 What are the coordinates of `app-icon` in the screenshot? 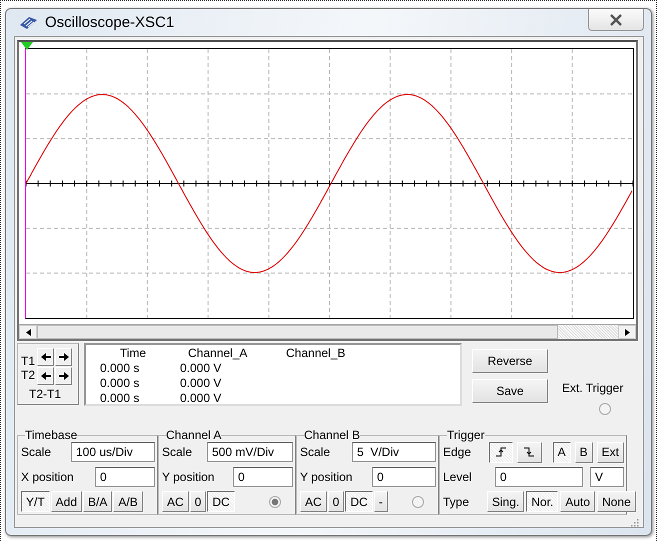 It's located at (28, 23).